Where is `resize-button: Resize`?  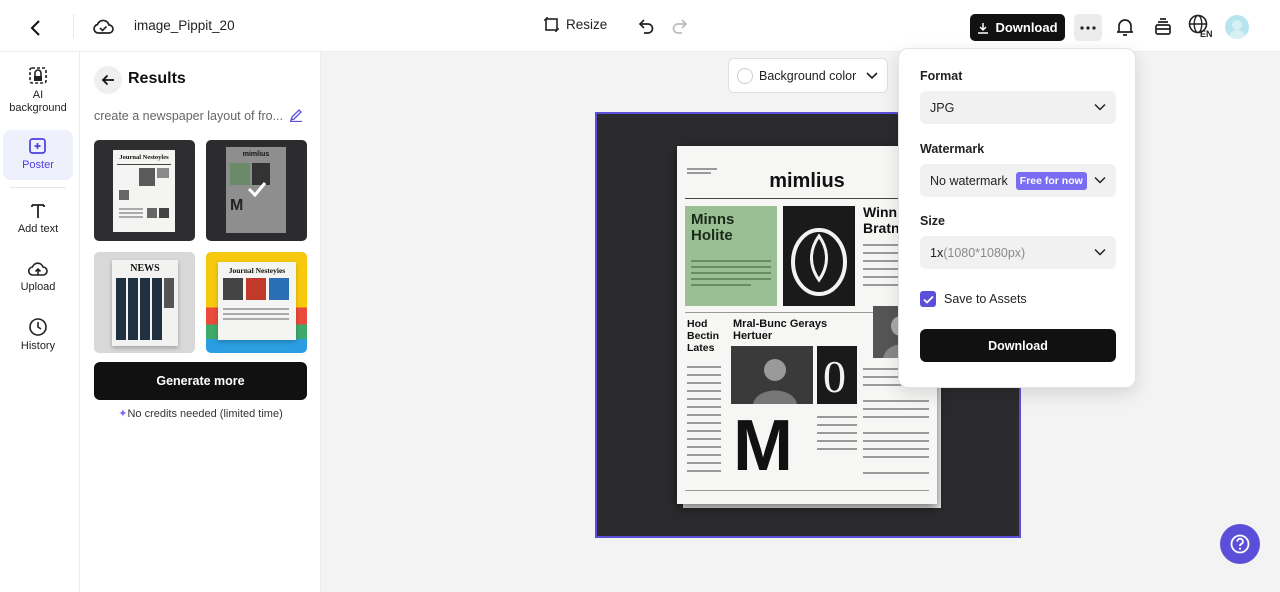 resize-button: Resize is located at coordinates (575, 24).